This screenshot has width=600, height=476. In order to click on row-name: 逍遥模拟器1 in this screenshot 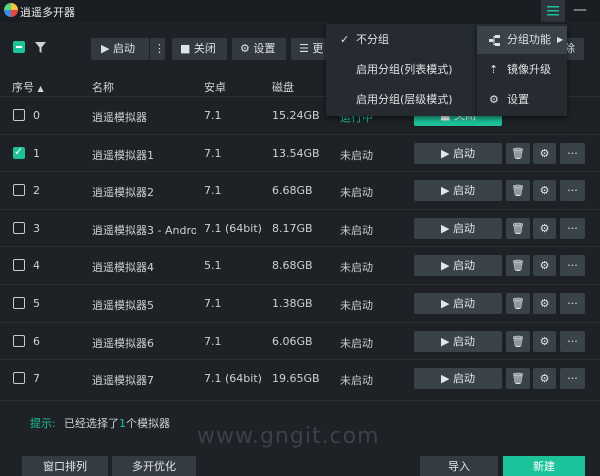, I will do `click(123, 155)`.